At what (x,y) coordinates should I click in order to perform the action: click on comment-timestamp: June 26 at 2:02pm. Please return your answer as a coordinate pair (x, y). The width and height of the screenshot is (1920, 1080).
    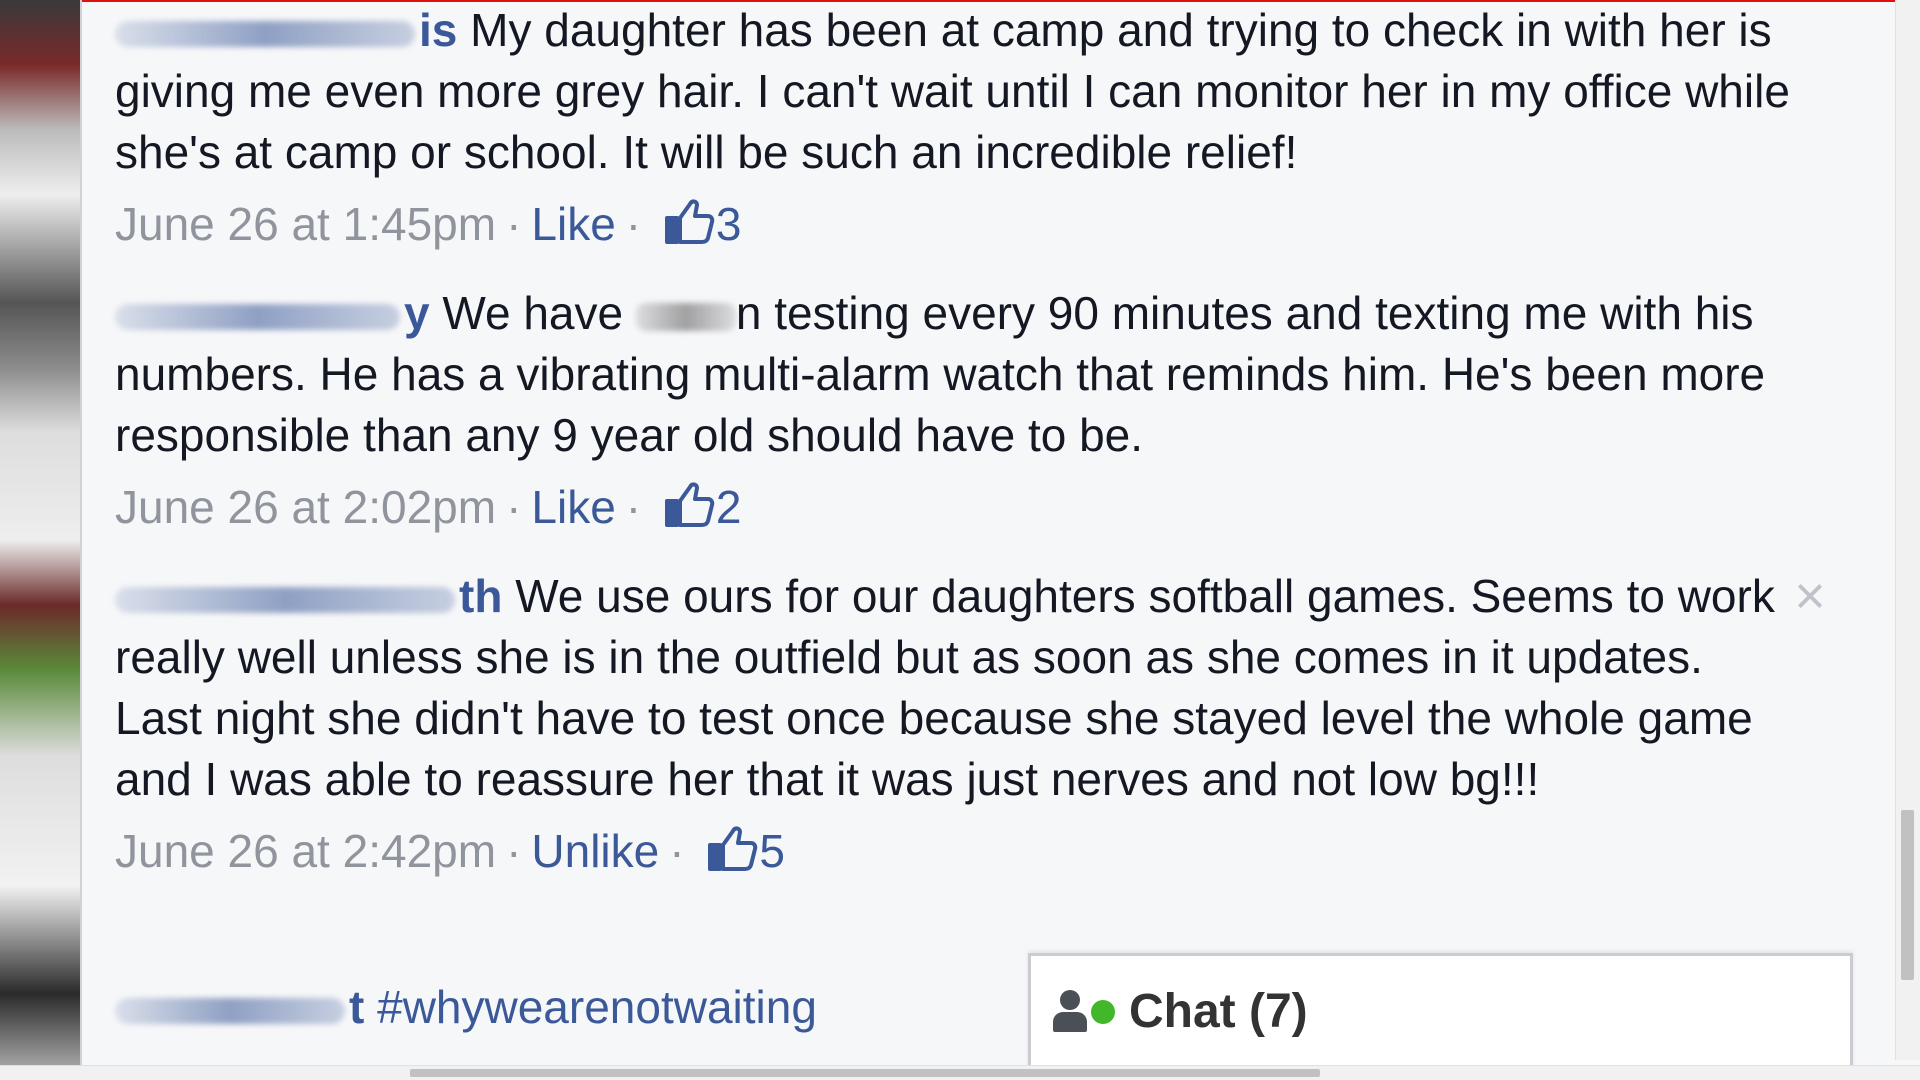
    Looking at the image, I should click on (305, 507).